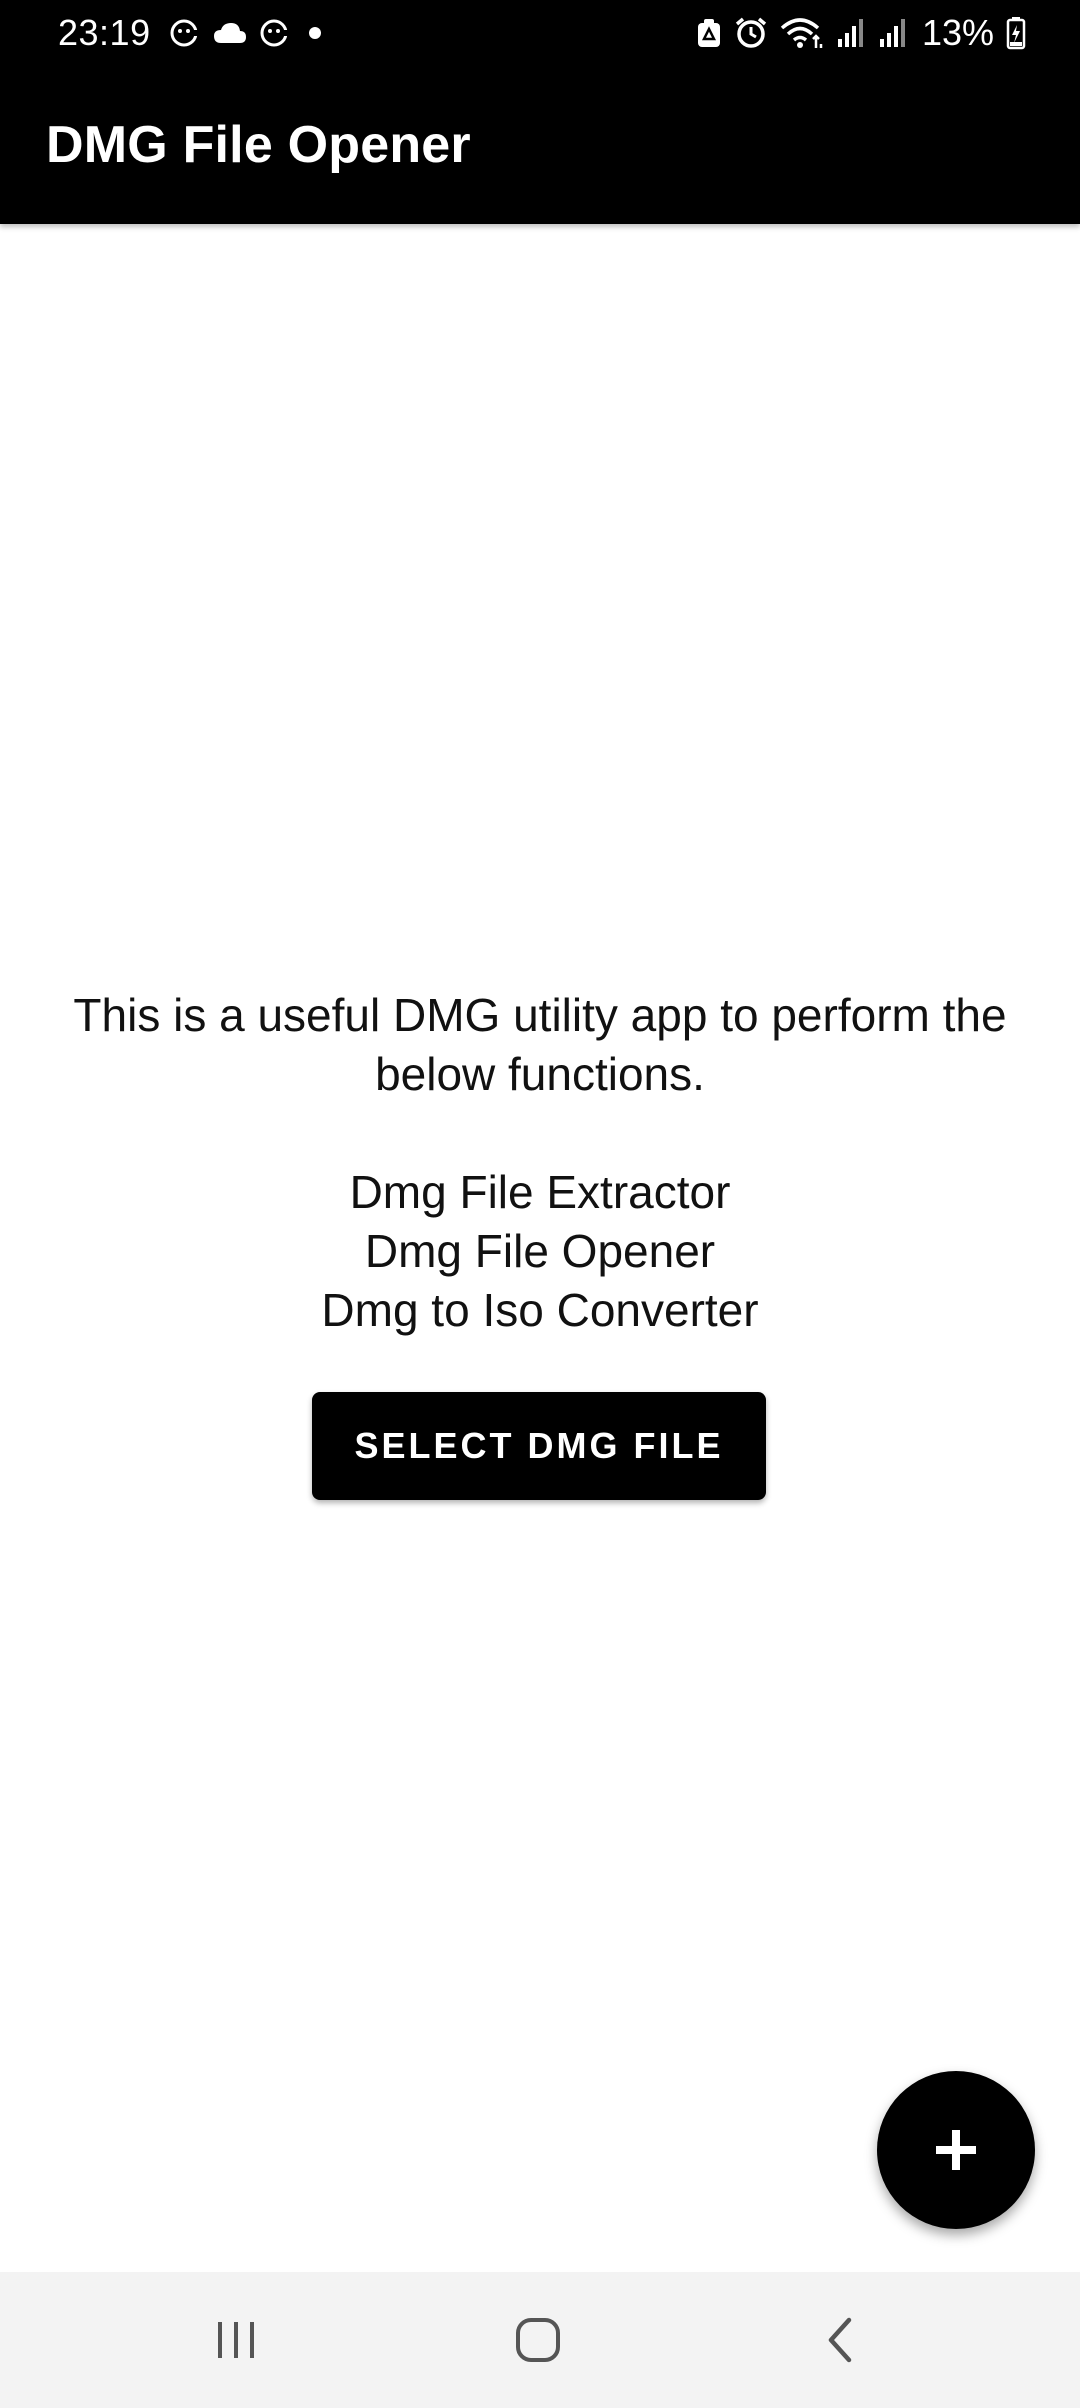 Image resolution: width=1080 pixels, height=2408 pixels. I want to click on status-time: 23:19, so click(104, 32).